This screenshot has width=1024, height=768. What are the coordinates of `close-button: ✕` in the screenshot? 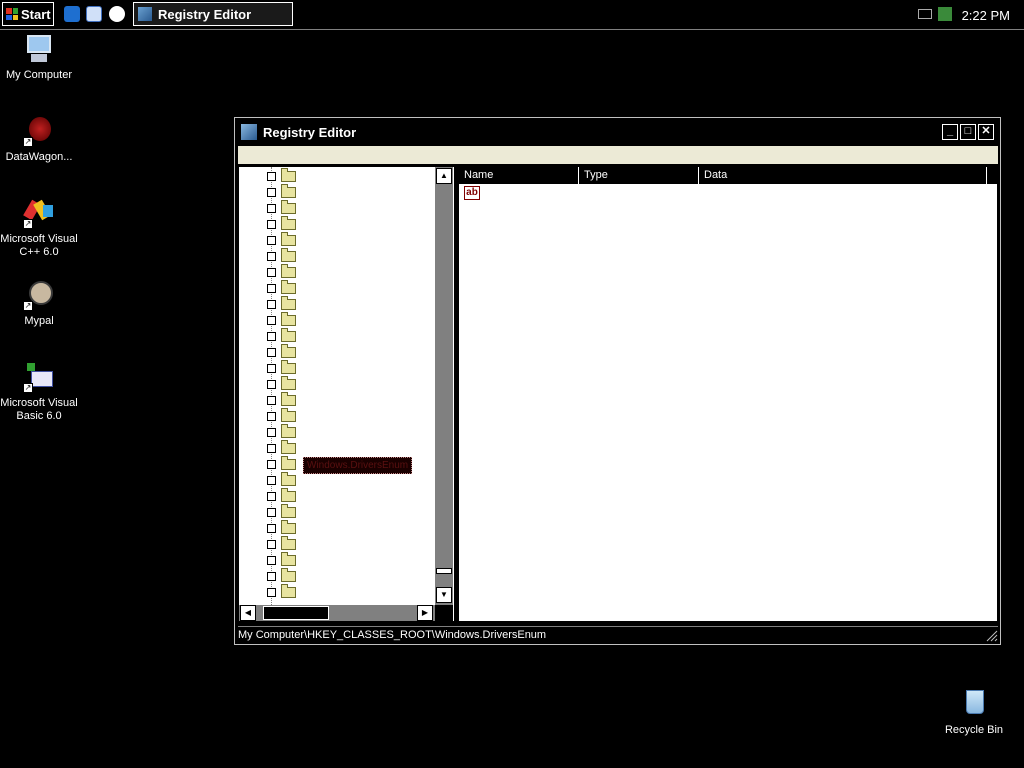 It's located at (986, 132).